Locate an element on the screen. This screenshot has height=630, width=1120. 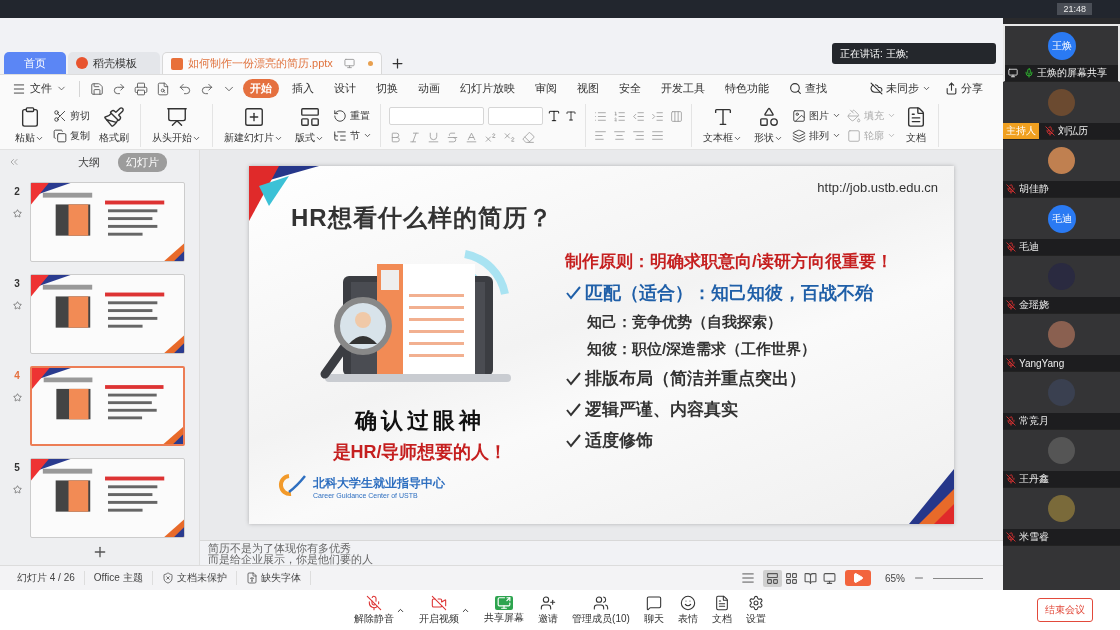
indent-icon is located at coordinates (657, 116).